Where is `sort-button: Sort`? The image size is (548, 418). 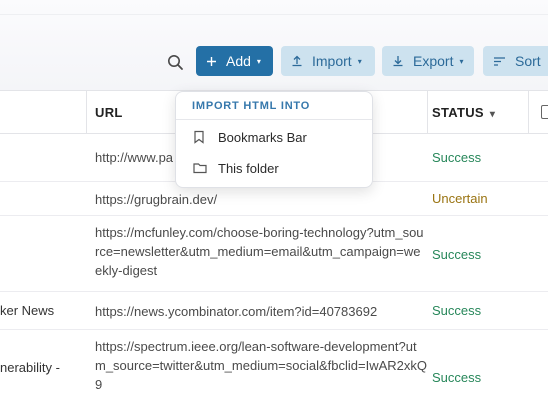
sort-button: Sort is located at coordinates (515, 61).